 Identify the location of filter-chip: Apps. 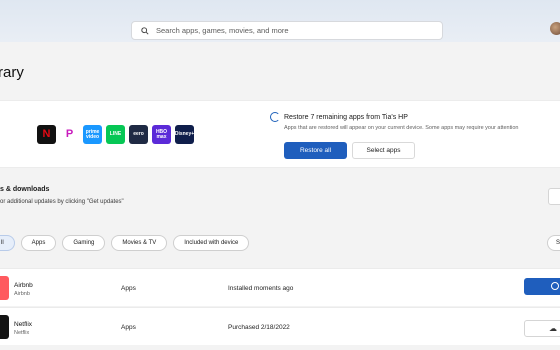
(38, 243).